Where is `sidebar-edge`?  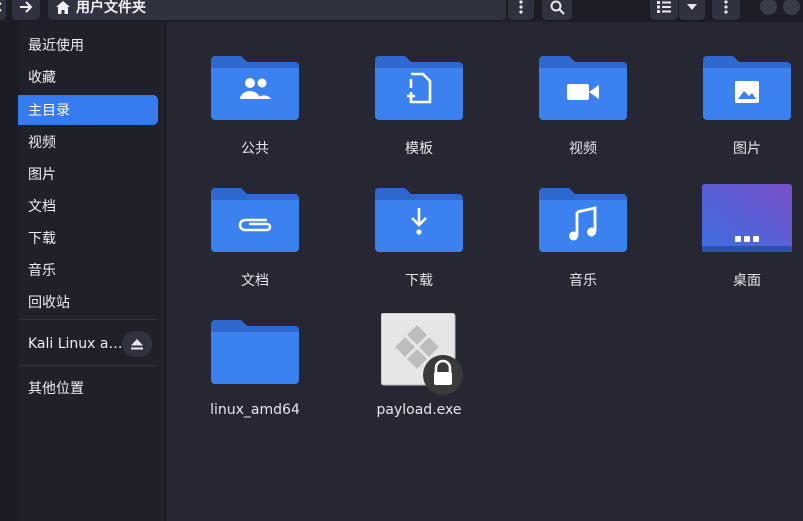
sidebar-edge is located at coordinates (9, 271).